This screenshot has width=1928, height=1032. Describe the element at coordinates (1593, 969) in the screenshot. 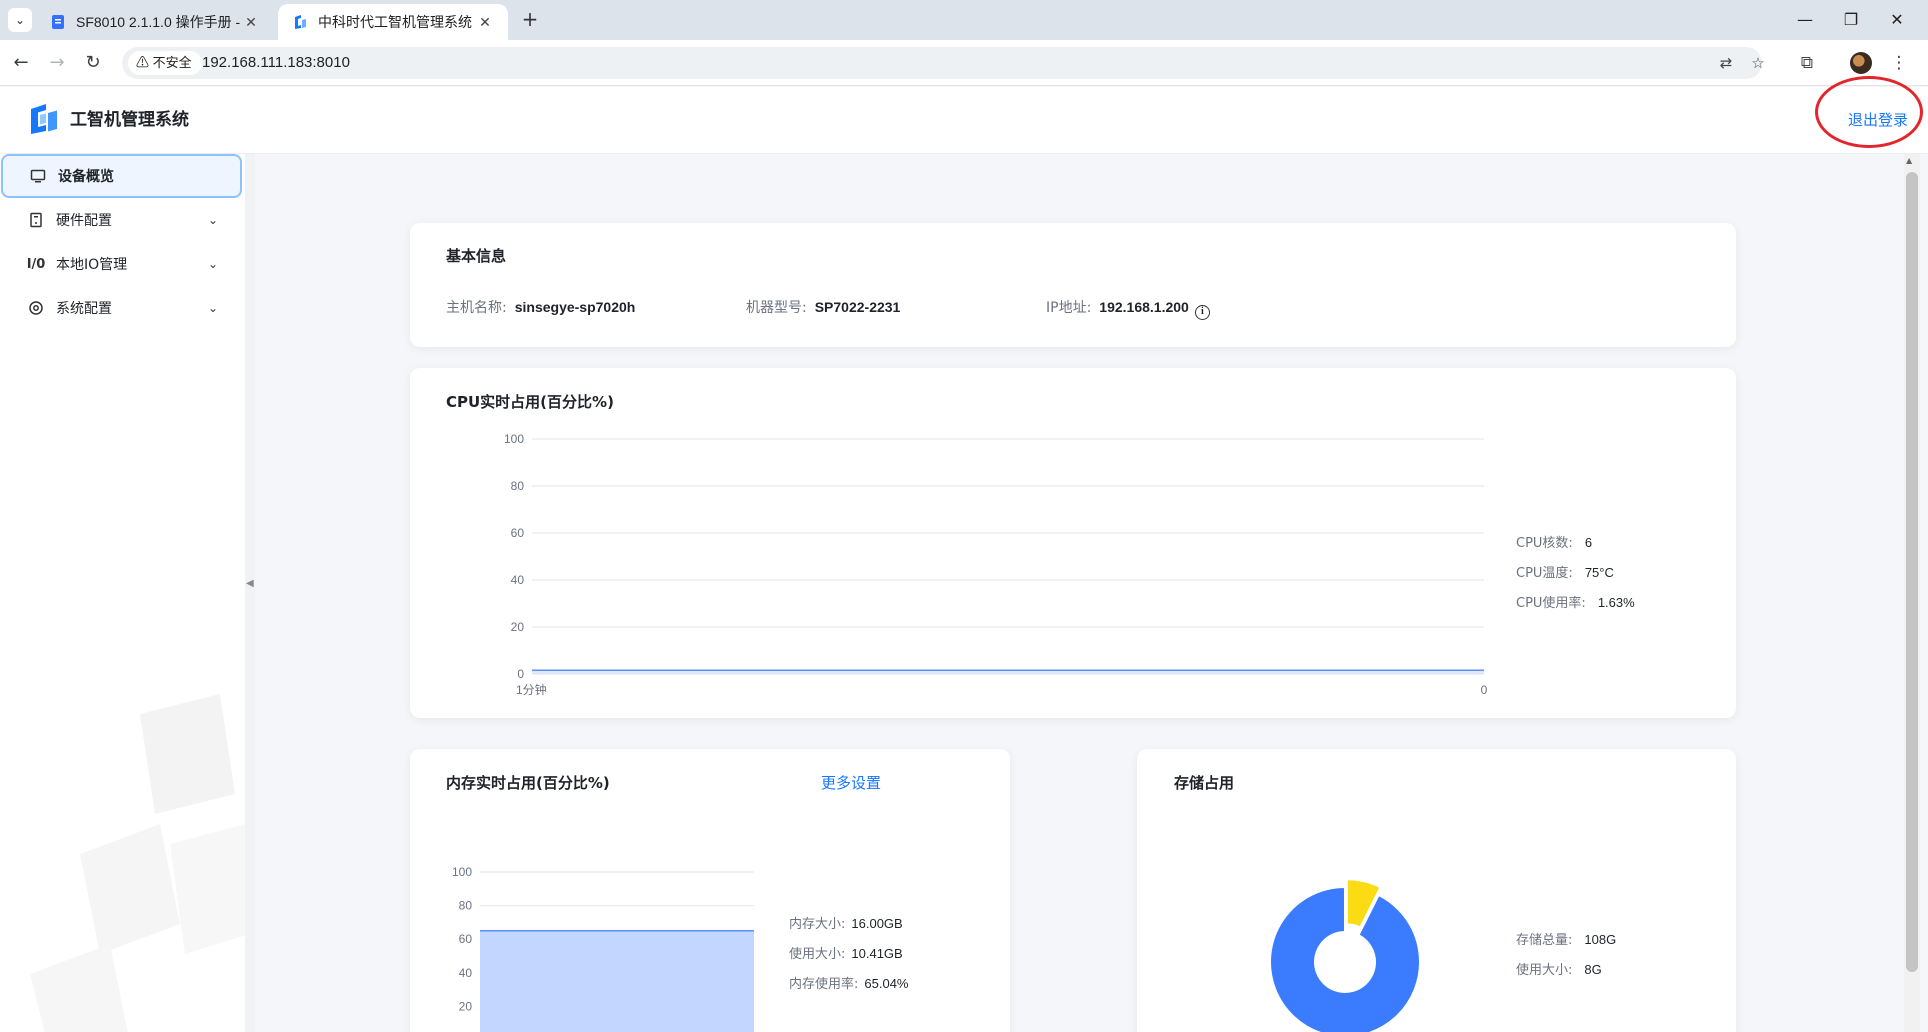

I see `storage-used-value: 8G` at that location.